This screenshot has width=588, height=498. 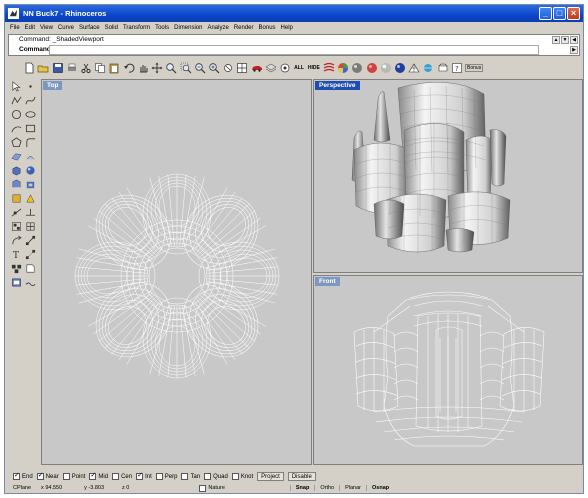 I want to click on env-sphere-icon, so click(x=400, y=68).